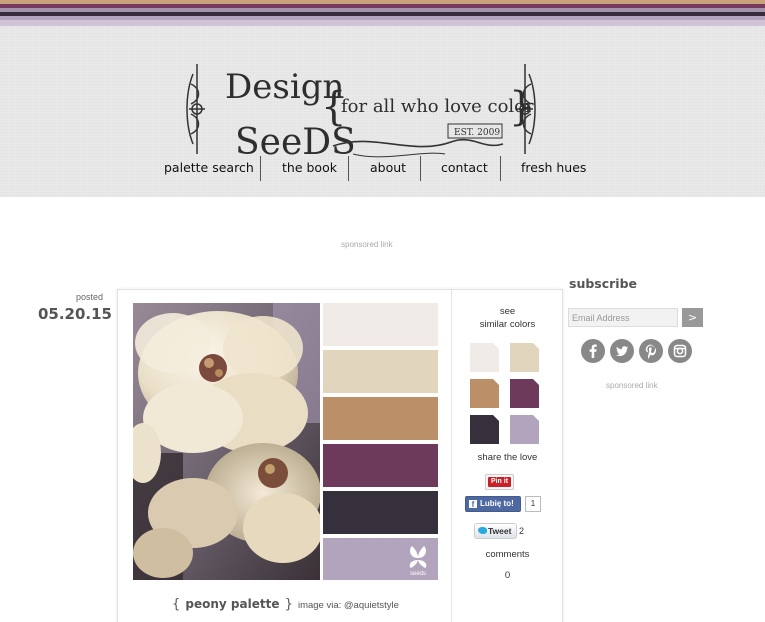  I want to click on comments-link: comments, so click(507, 554).